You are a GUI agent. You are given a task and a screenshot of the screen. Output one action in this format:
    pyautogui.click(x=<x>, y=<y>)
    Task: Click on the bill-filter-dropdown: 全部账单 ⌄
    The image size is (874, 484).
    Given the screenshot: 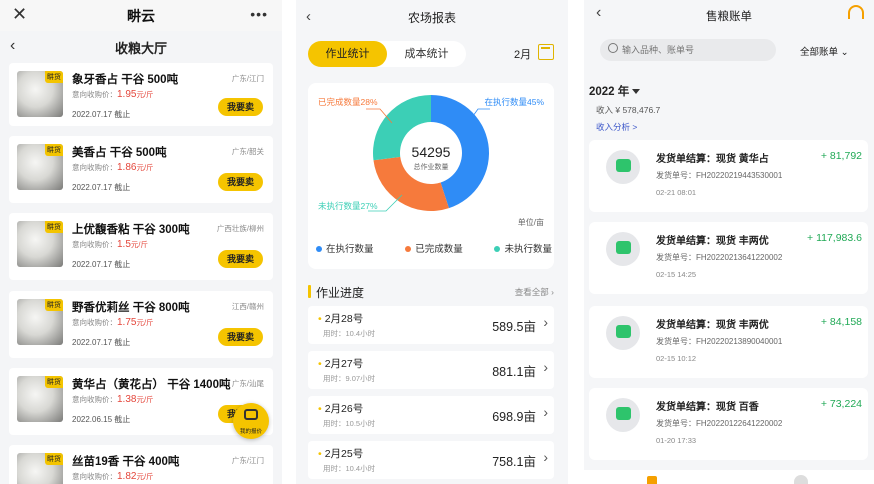 What is the action you would take?
    pyautogui.click(x=824, y=51)
    